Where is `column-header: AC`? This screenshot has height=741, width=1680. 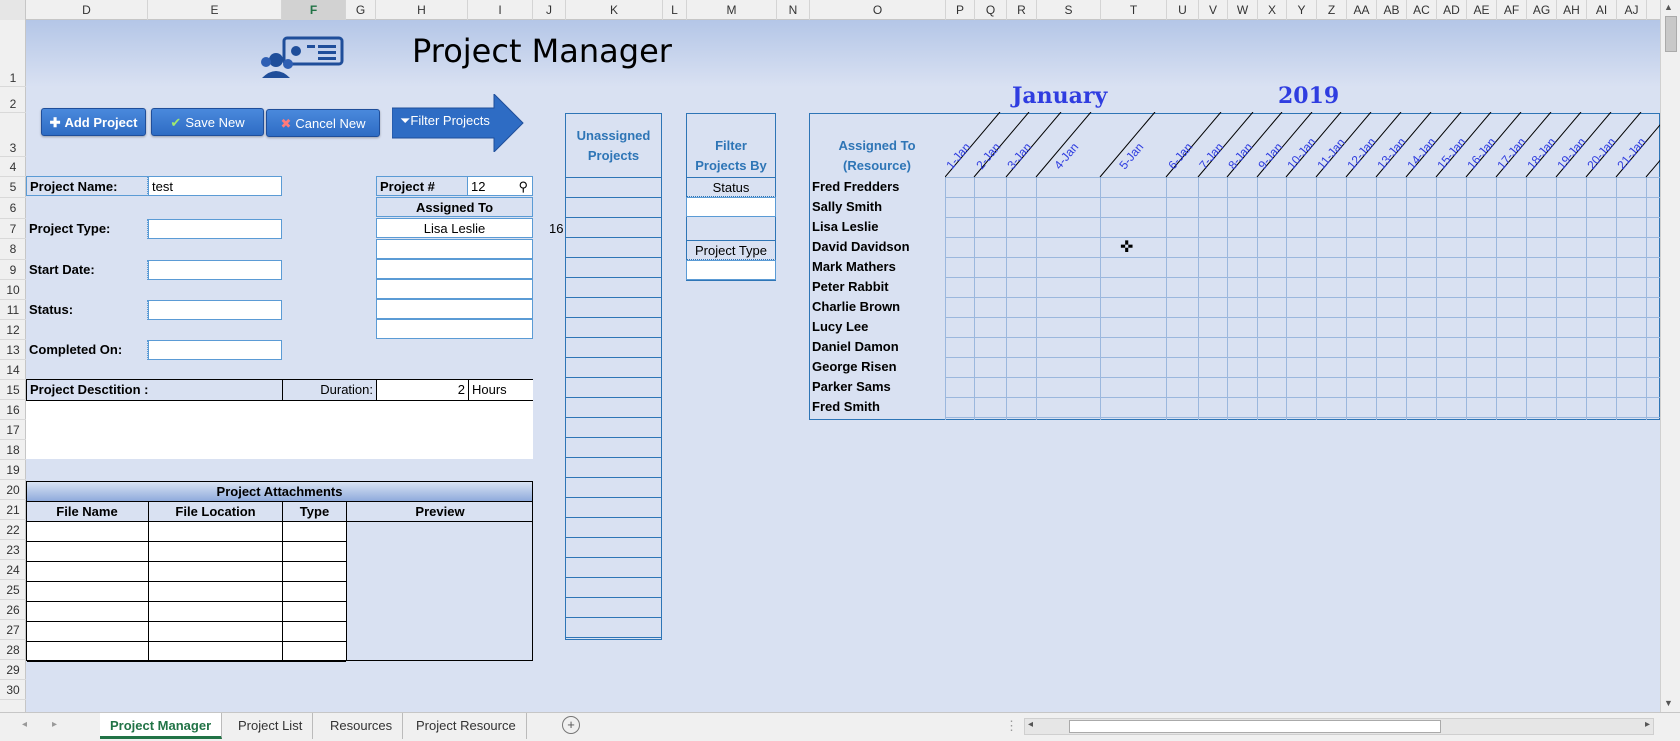 column-header: AC is located at coordinates (1422, 10).